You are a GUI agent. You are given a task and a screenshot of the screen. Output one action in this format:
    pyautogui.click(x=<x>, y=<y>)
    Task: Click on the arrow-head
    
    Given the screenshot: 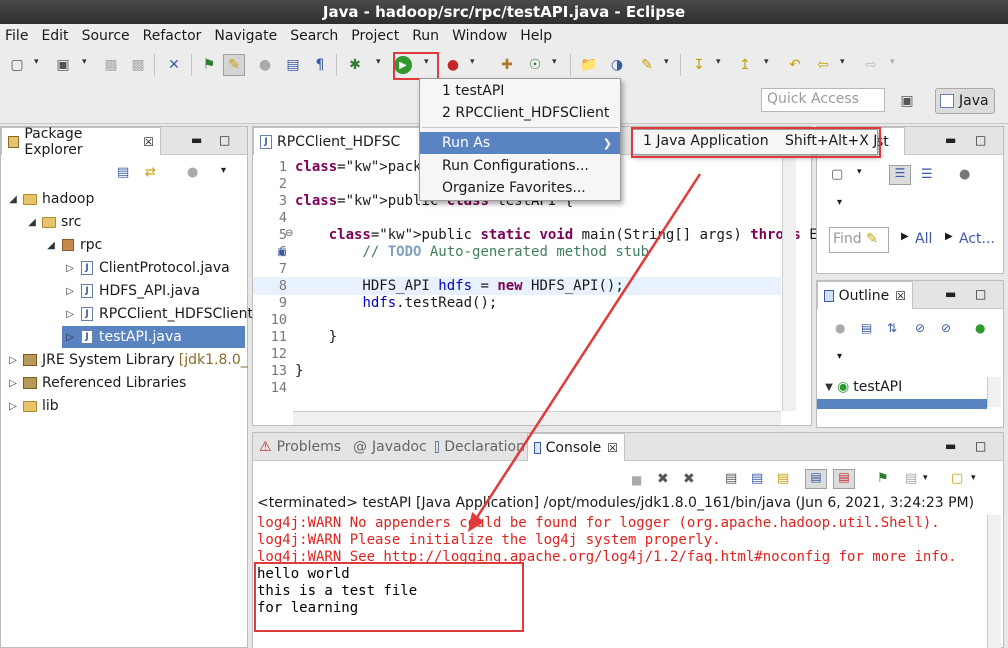 What is the action you would take?
    pyautogui.click(x=476, y=522)
    